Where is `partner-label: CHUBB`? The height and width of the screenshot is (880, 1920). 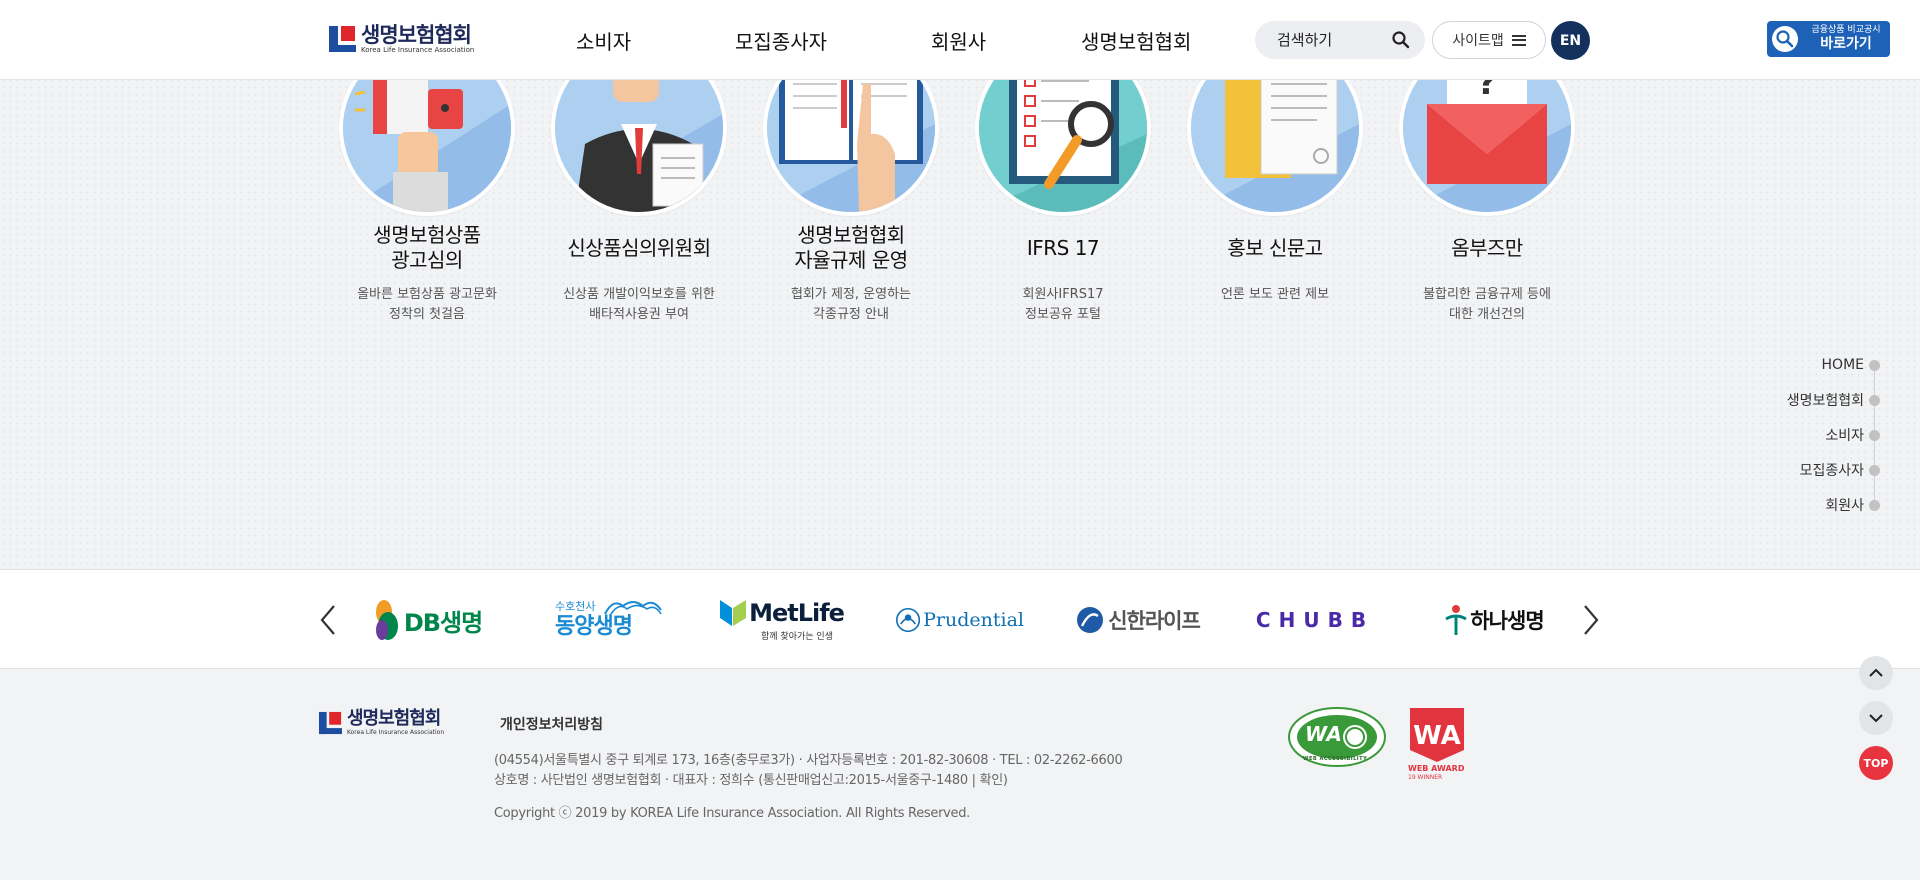 partner-label: CHUBB is located at coordinates (1315, 620).